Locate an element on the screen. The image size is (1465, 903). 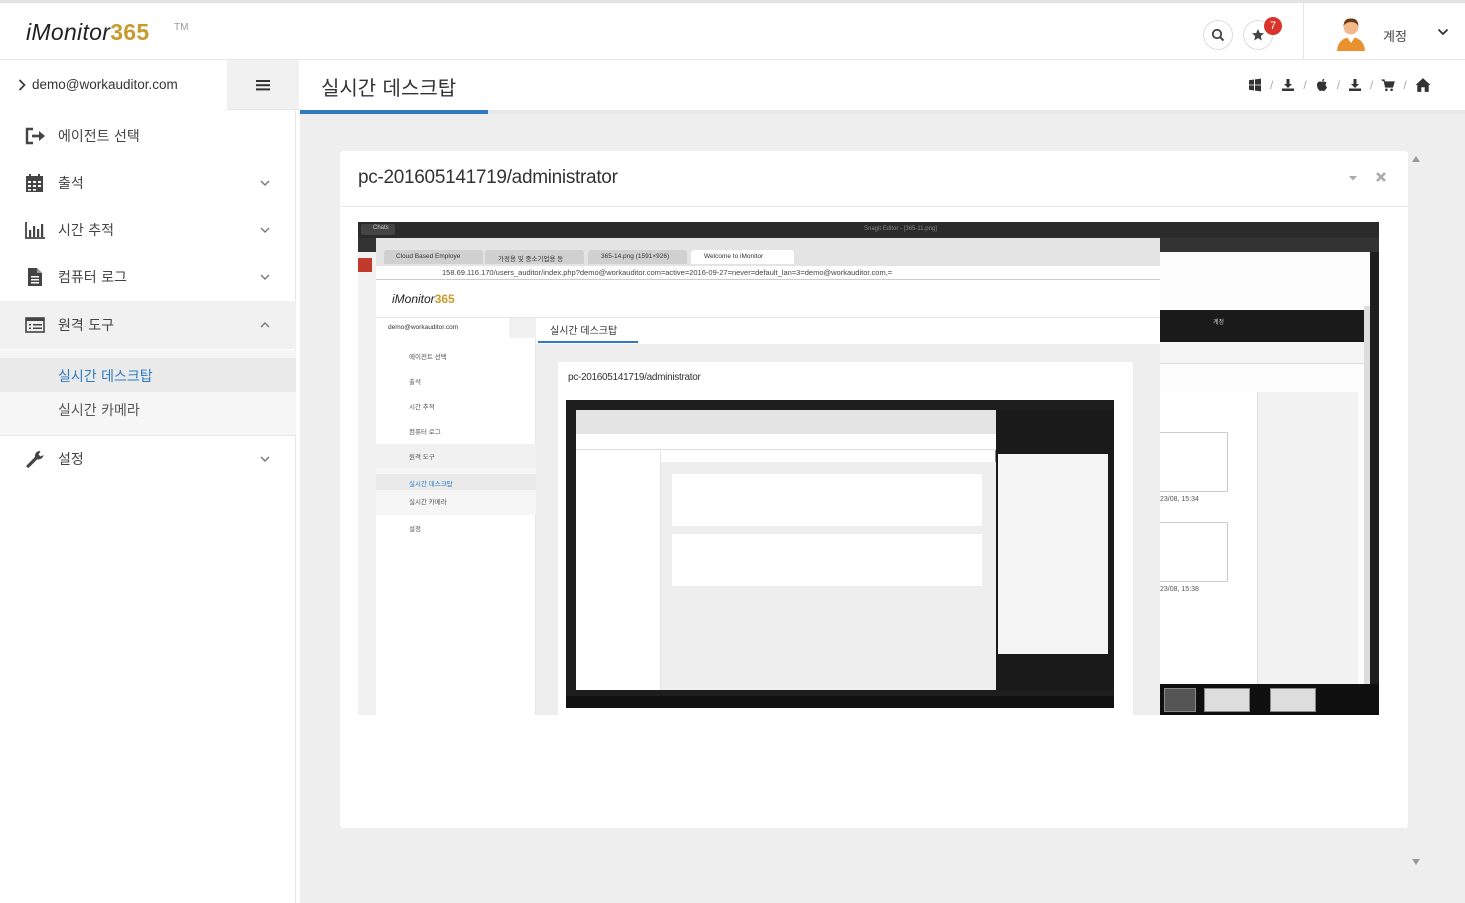
logo: iMonitor365 is located at coordinates (87, 32).